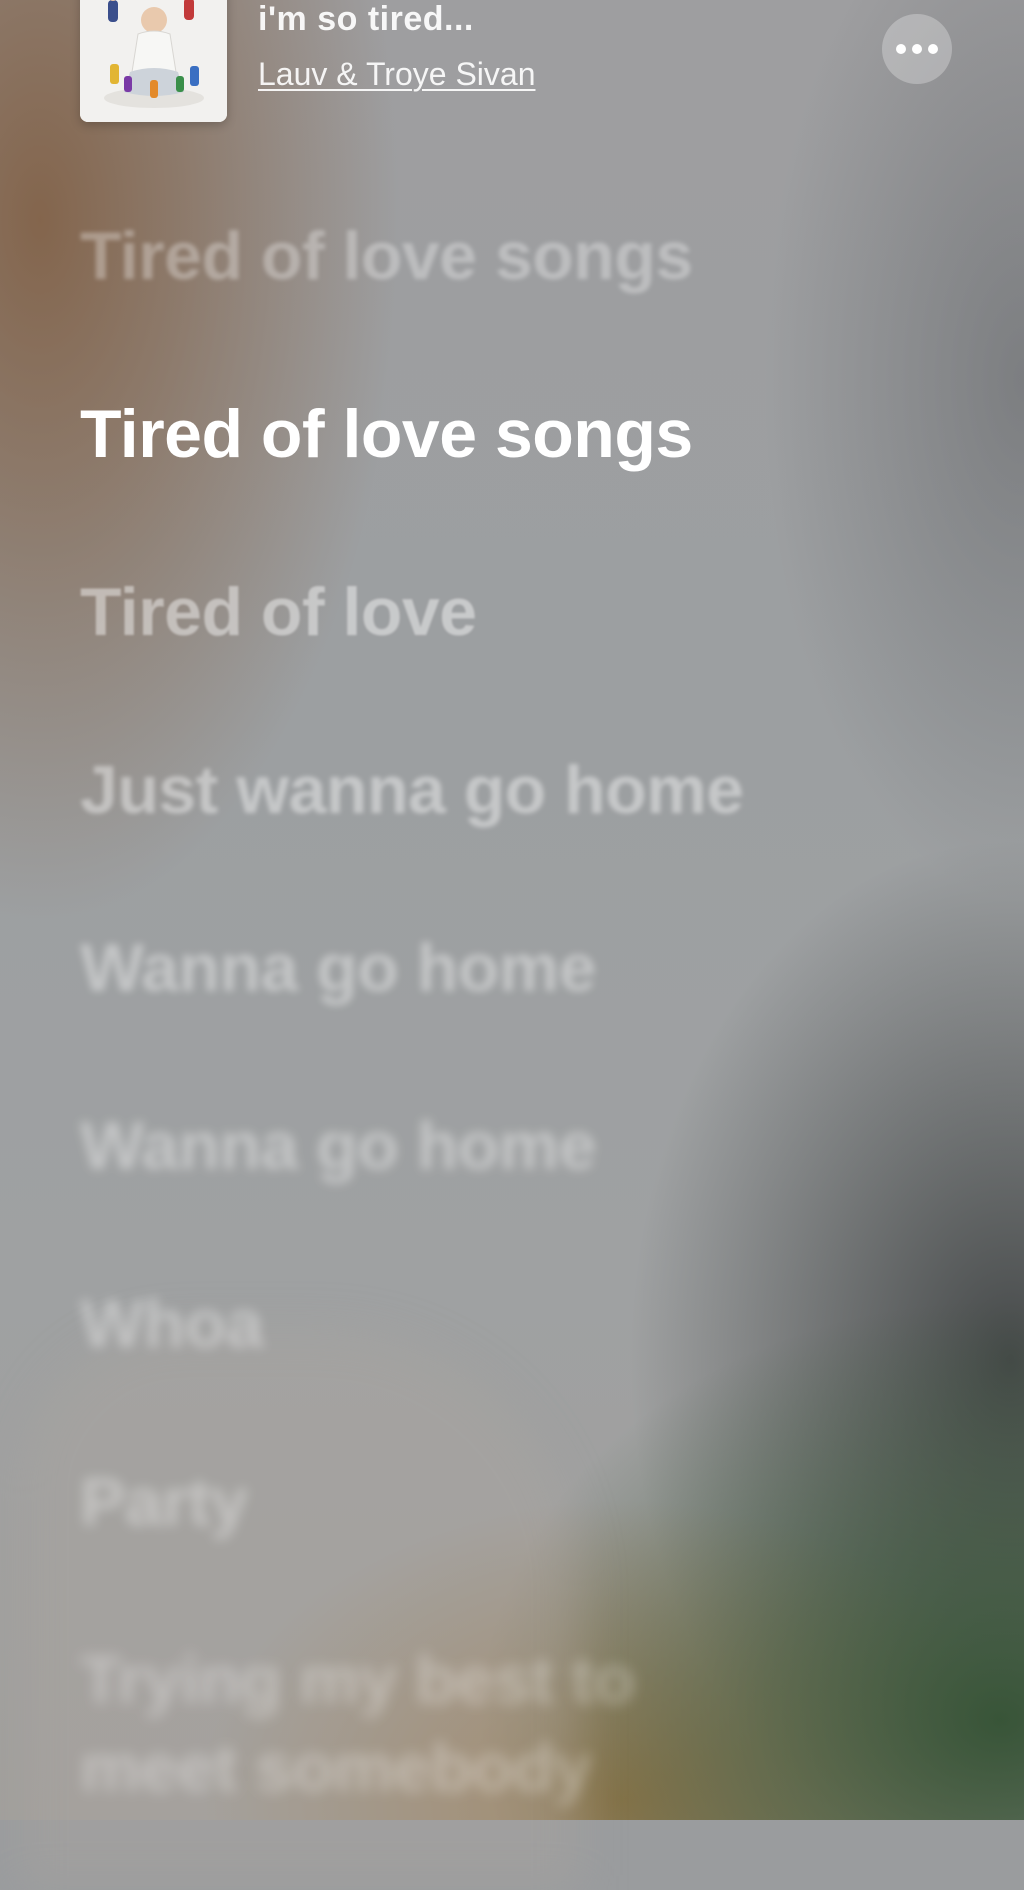  I want to click on artist-link: Lauv & Troye Sivan, so click(396, 74).